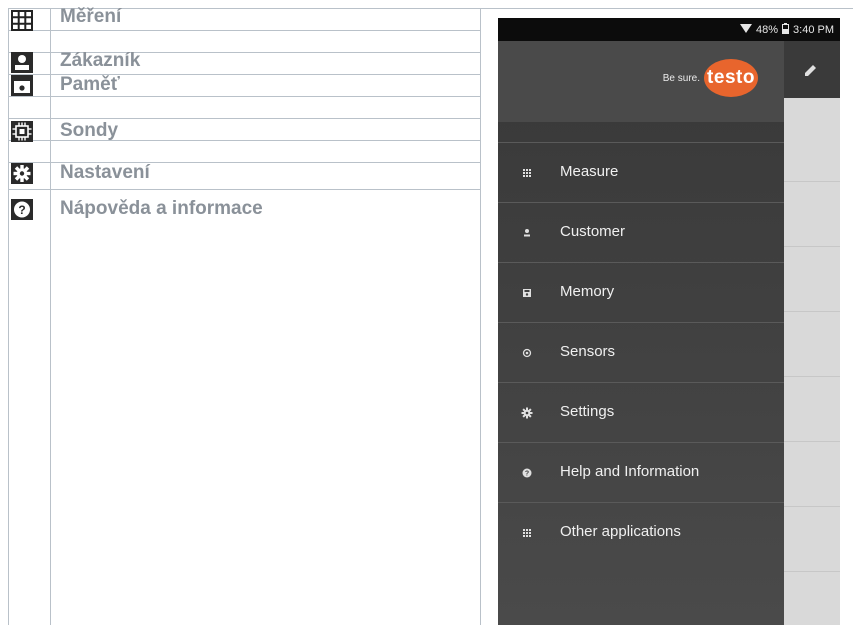 Image resolution: width=853 pixels, height=625 pixels. What do you see at coordinates (100, 60) in the screenshot?
I see `legend-label-customer: Zákazník` at bounding box center [100, 60].